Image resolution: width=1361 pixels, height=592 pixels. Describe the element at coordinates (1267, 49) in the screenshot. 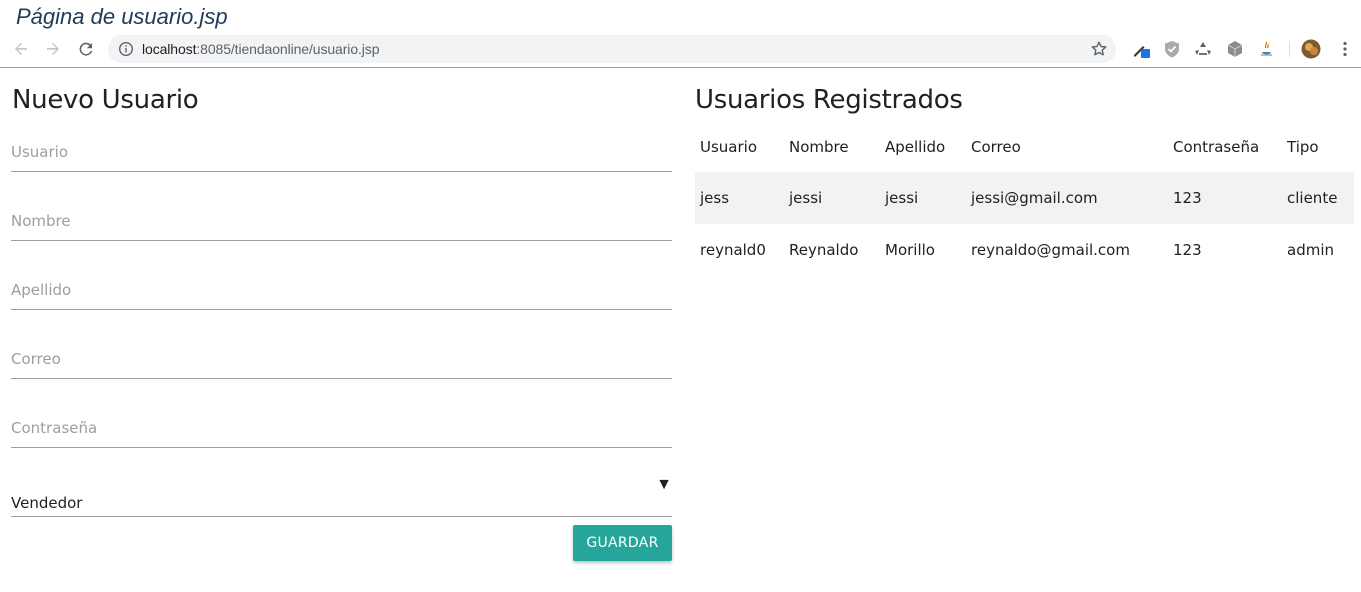

I see `java-extension-icon` at that location.